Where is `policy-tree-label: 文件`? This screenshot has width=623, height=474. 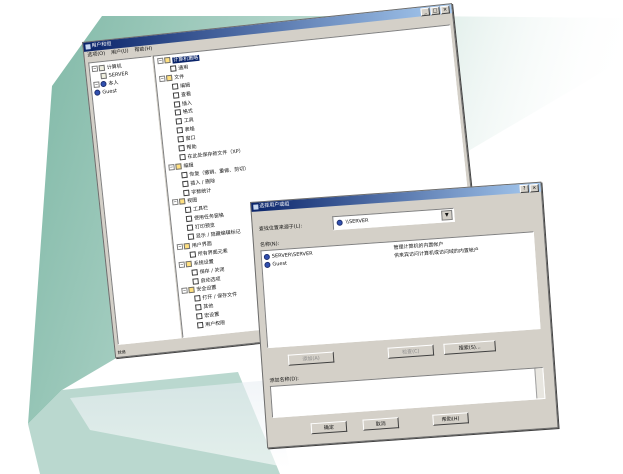
policy-tree-label: 文件 is located at coordinates (179, 77).